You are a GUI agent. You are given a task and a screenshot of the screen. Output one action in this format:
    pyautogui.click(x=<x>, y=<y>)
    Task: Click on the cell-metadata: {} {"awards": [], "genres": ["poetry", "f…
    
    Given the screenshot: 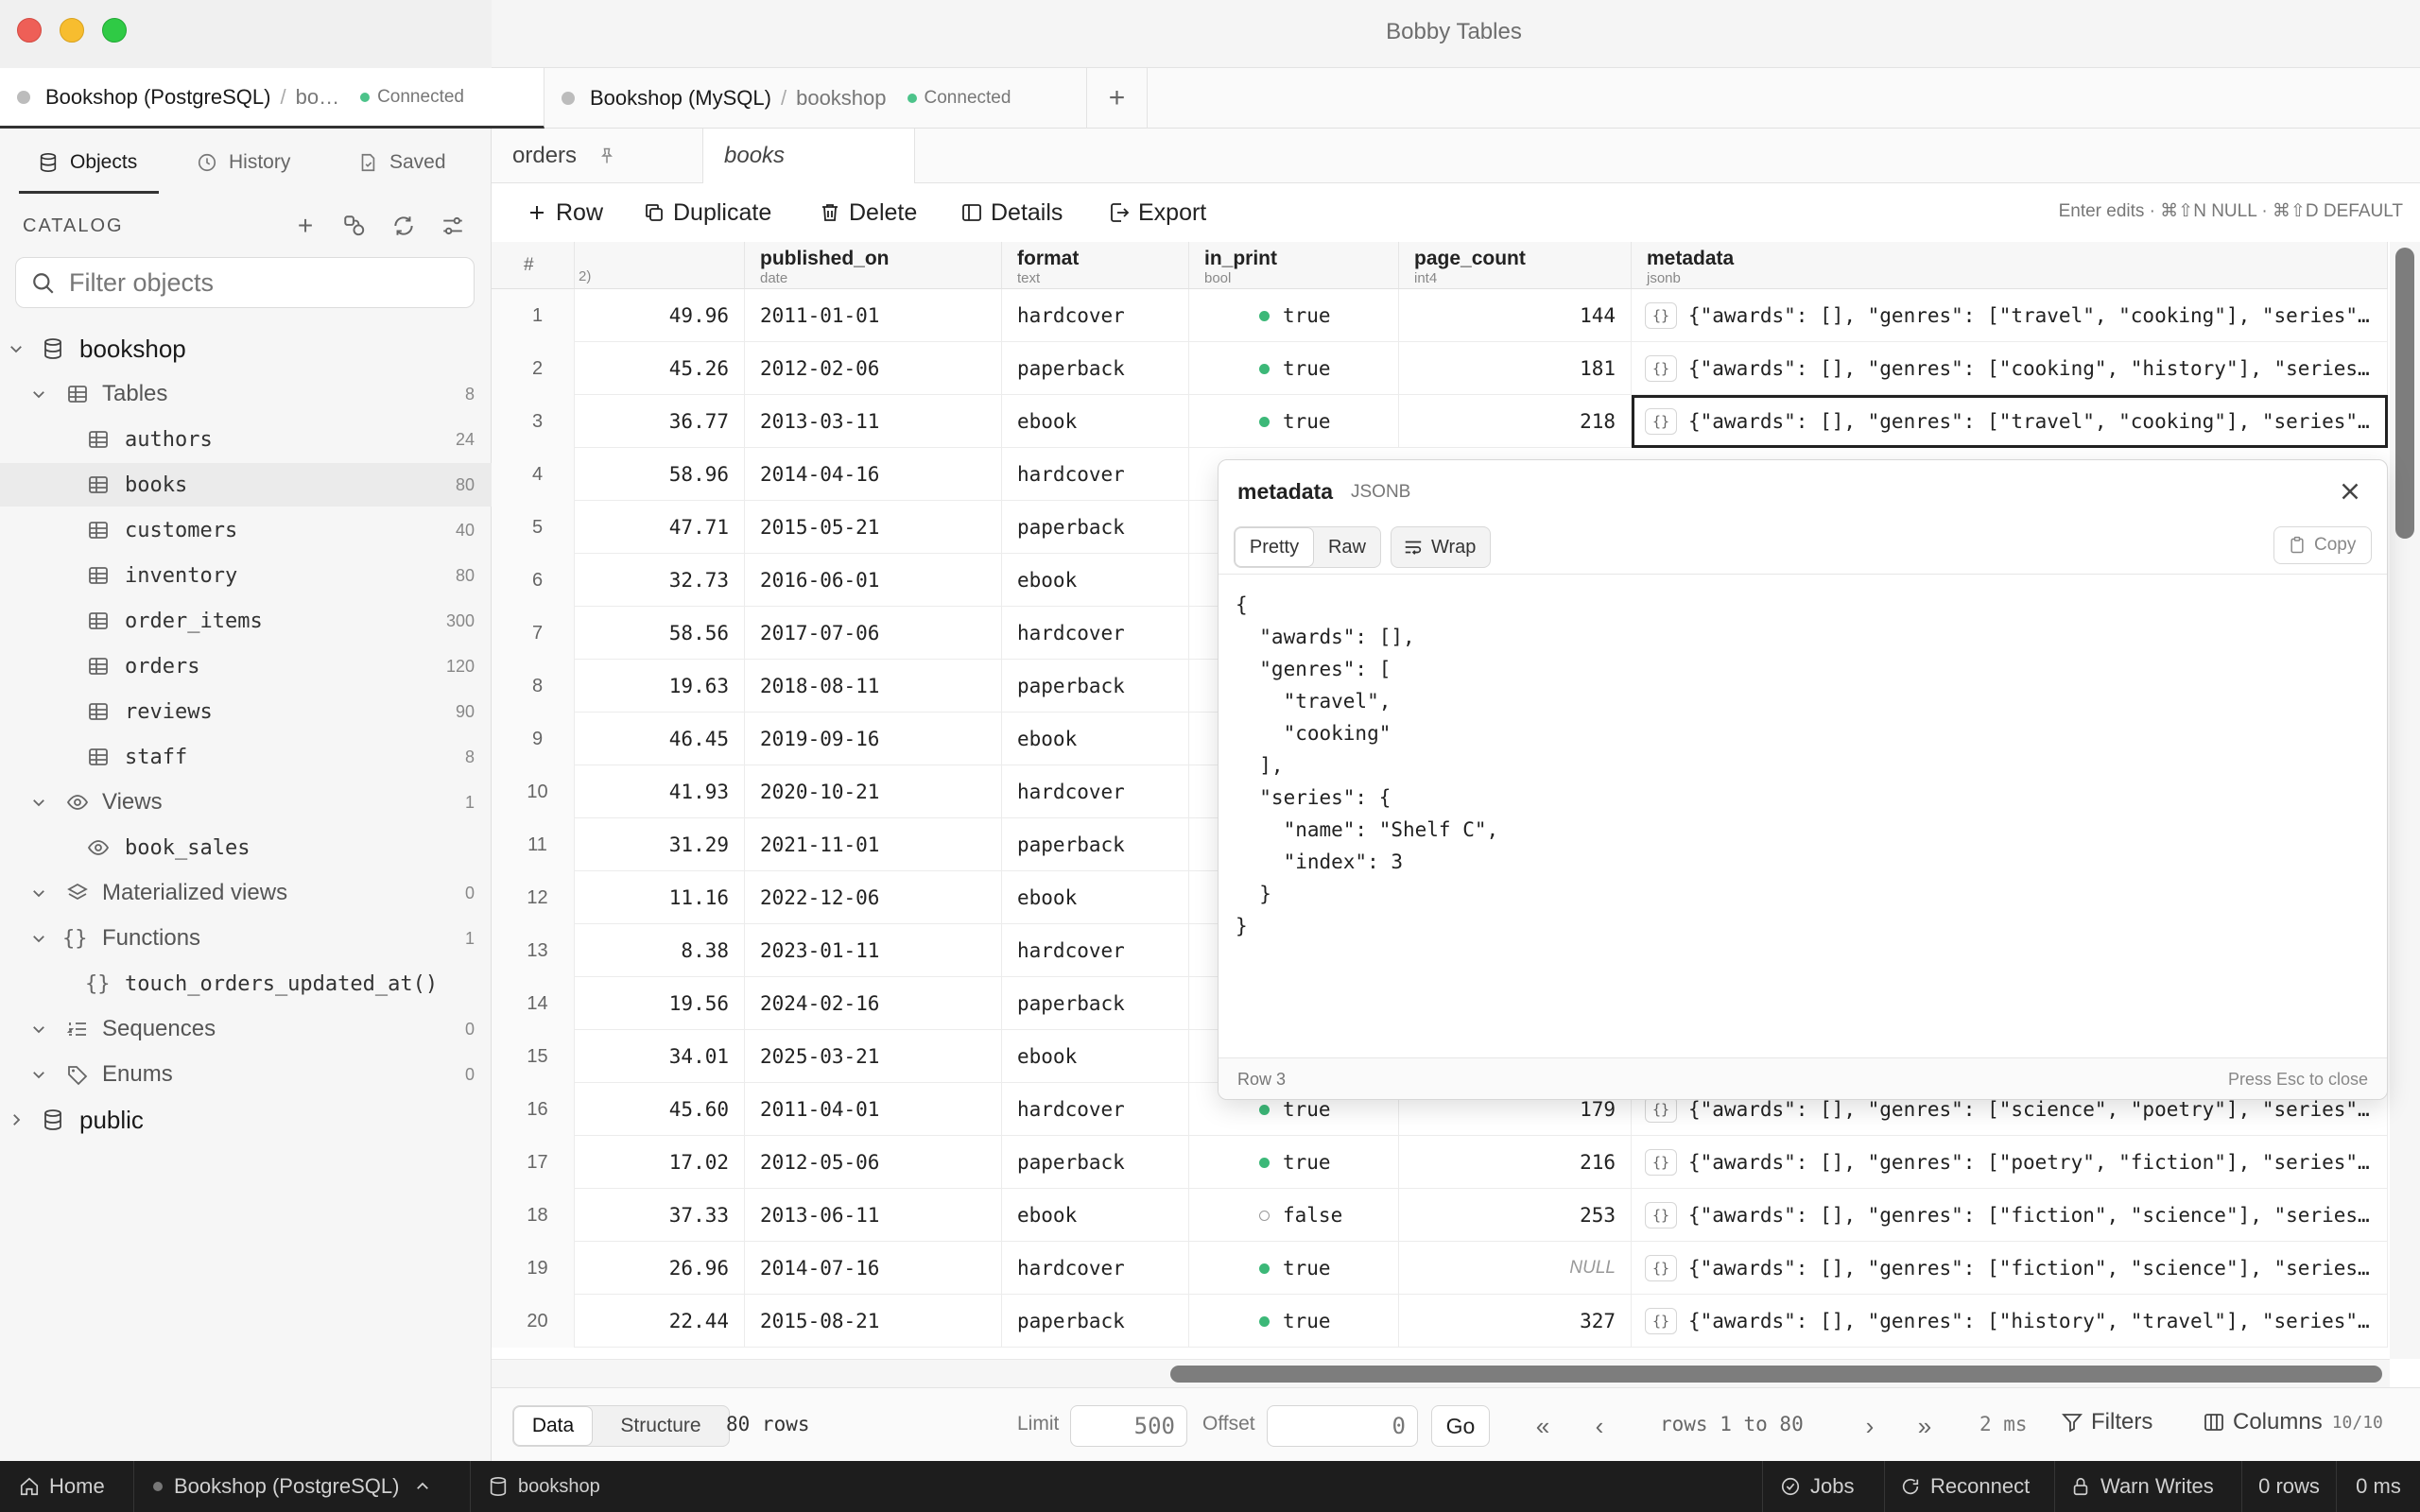 What is the action you would take?
    pyautogui.click(x=2010, y=1162)
    